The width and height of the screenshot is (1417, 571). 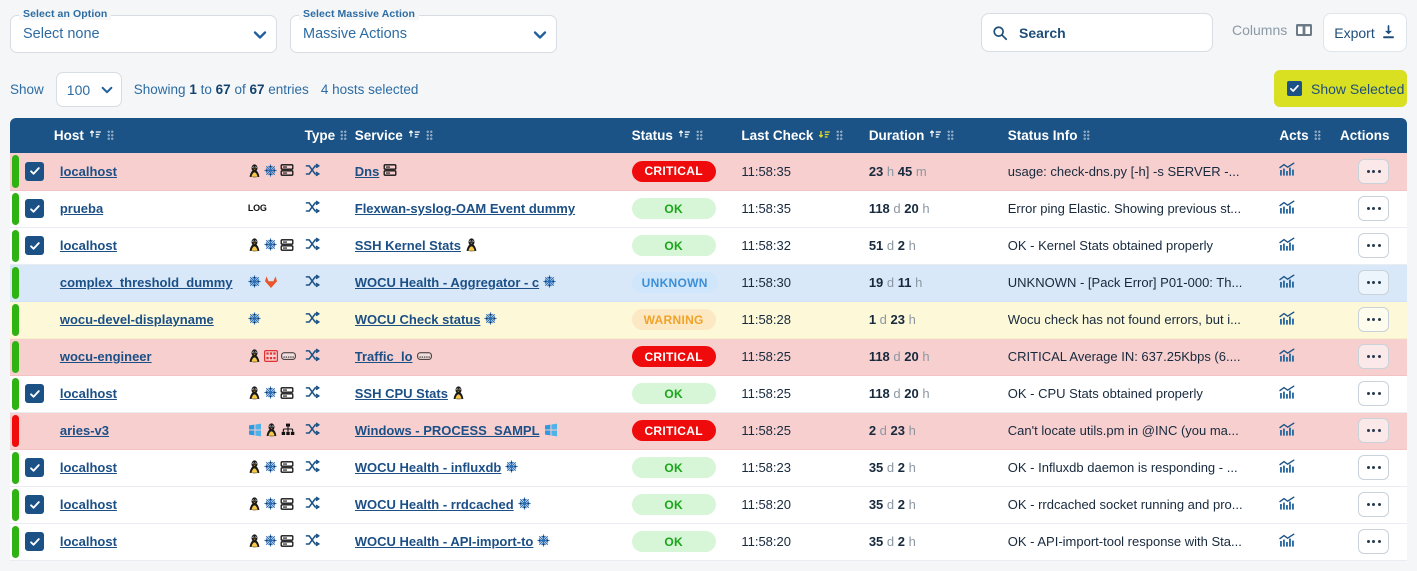 What do you see at coordinates (367, 171) in the screenshot?
I see `service-link: Dns` at bounding box center [367, 171].